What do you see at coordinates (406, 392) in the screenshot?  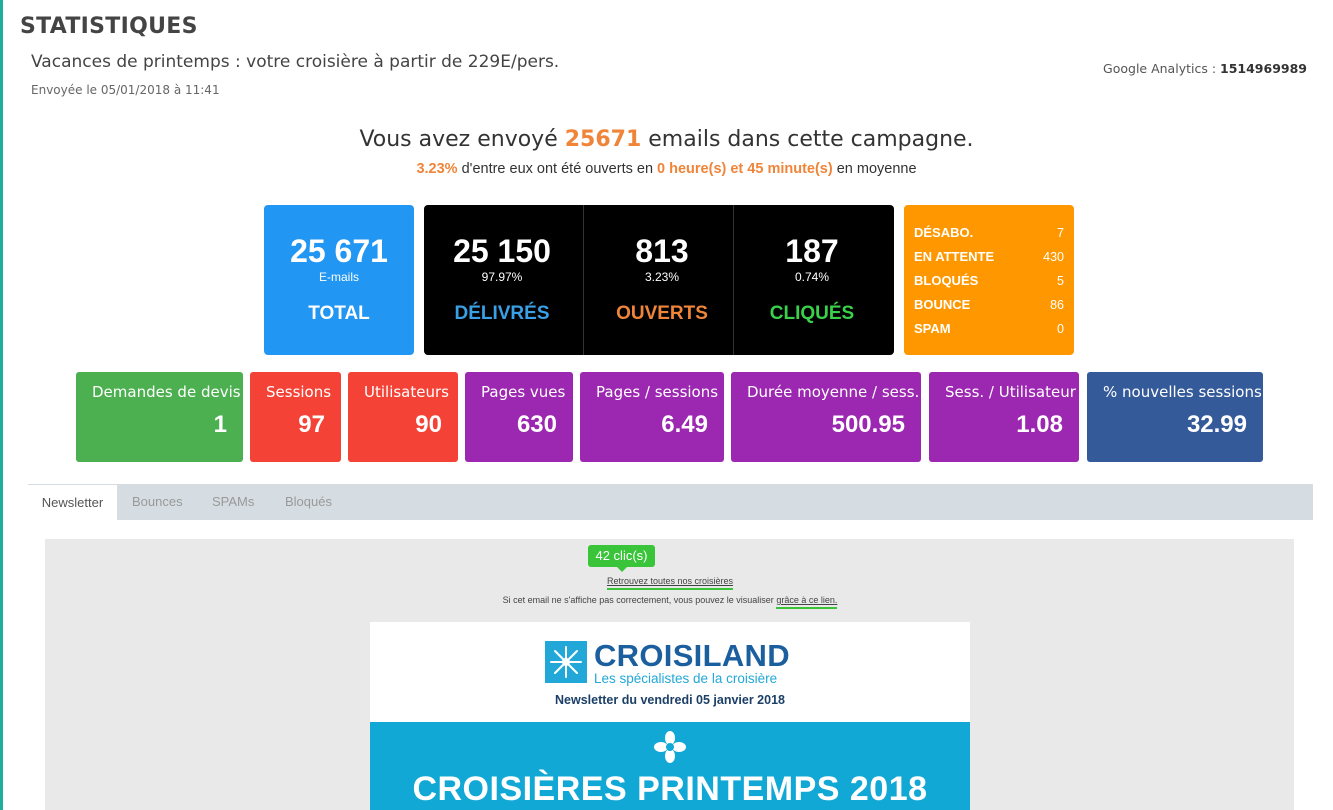 I see `metric-title: Utilisateurs` at bounding box center [406, 392].